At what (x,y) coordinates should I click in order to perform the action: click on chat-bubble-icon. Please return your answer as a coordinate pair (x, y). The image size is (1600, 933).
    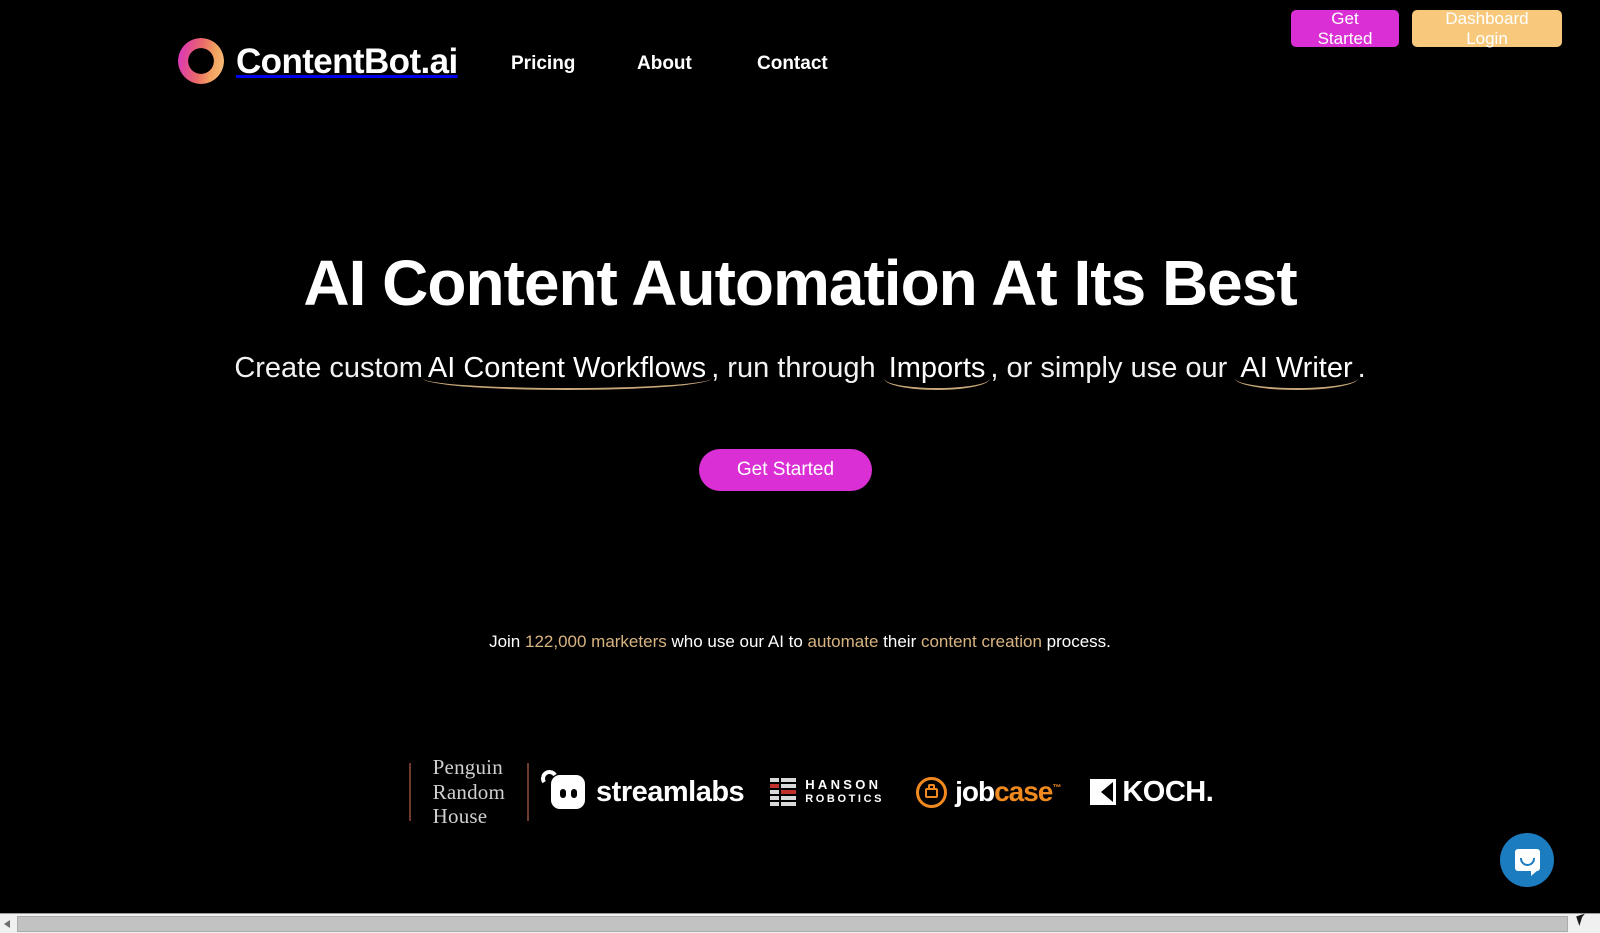
    Looking at the image, I should click on (1527, 862).